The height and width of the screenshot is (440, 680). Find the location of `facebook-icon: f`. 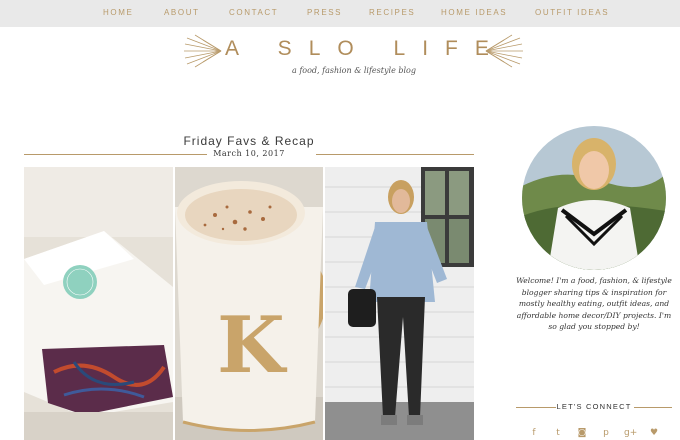

facebook-icon: f is located at coordinates (534, 433).